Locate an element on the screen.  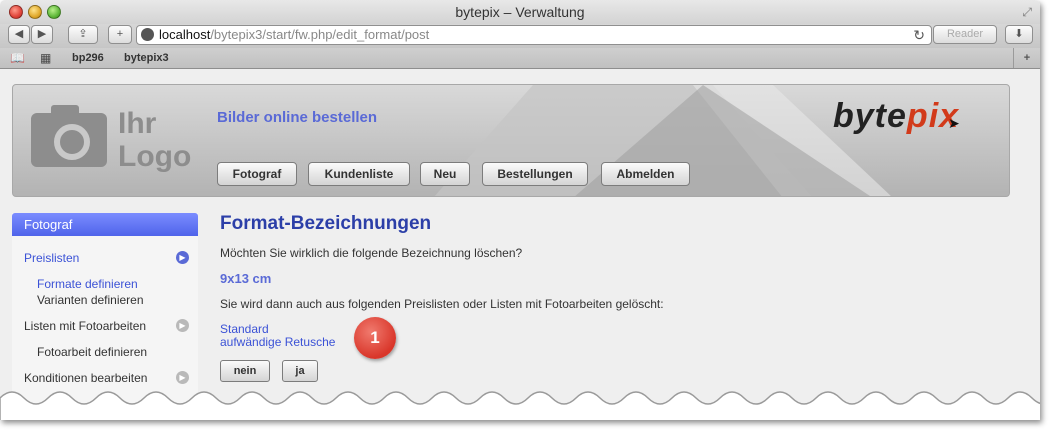
mouse-cursor-icon: ➤ is located at coordinates (954, 123).